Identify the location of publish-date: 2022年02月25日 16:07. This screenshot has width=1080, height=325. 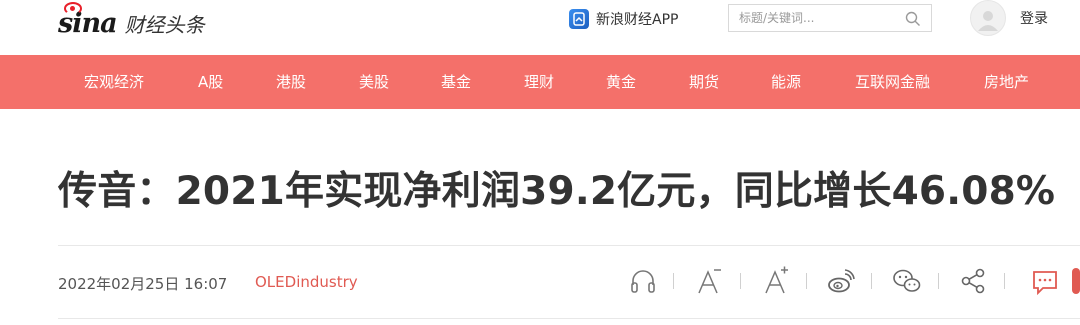
(143, 284).